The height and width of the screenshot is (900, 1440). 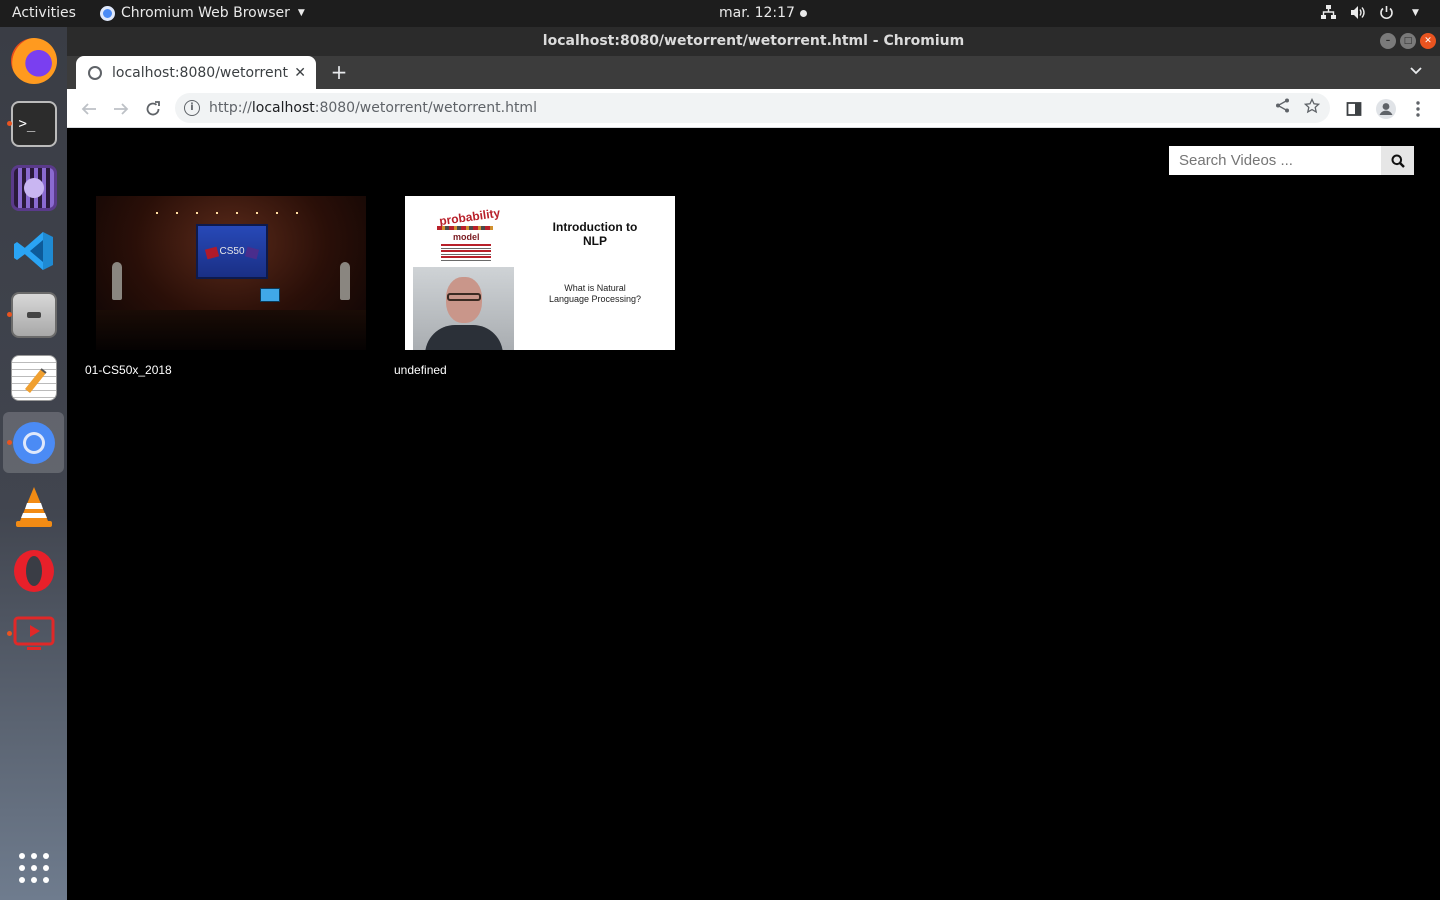 I want to click on screen-play-icon, so click(x=34, y=634).